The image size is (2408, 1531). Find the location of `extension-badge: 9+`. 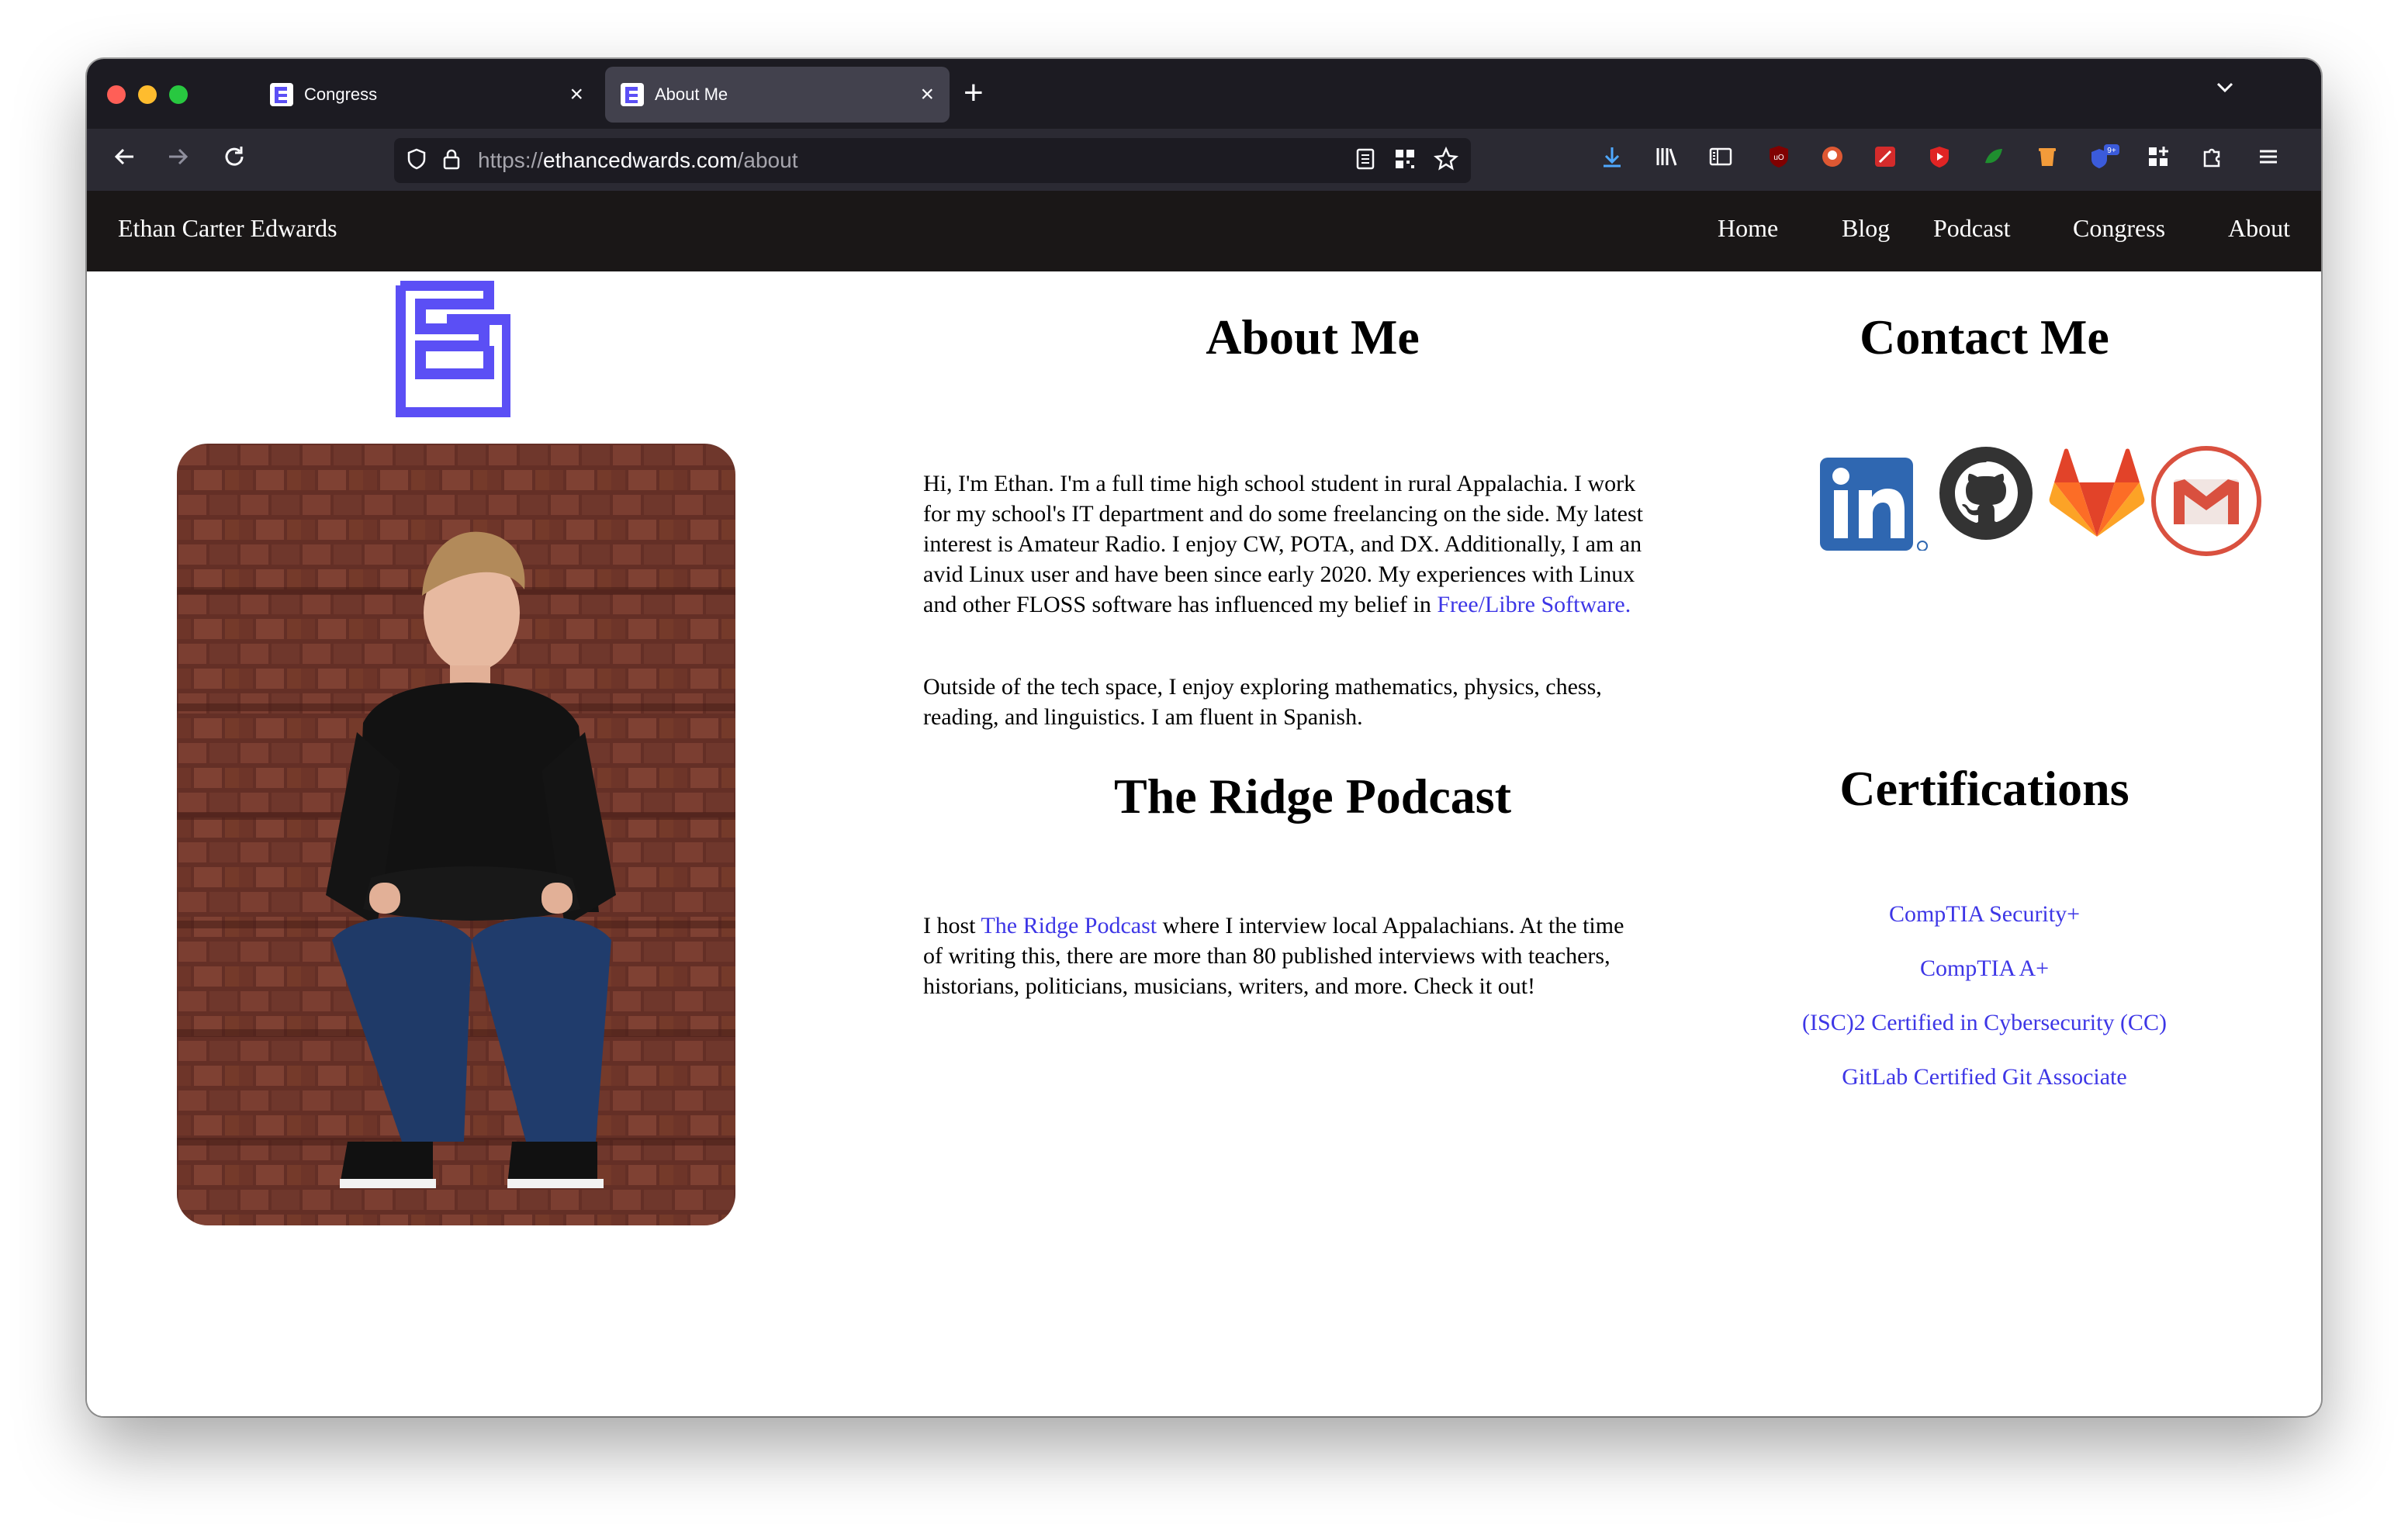

extension-badge: 9+ is located at coordinates (2111, 151).